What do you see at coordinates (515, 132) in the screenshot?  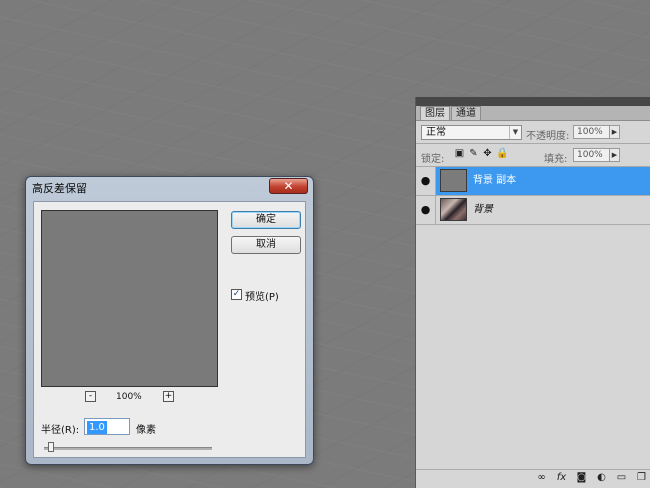 I see `chevron-down-icon: ▼` at bounding box center [515, 132].